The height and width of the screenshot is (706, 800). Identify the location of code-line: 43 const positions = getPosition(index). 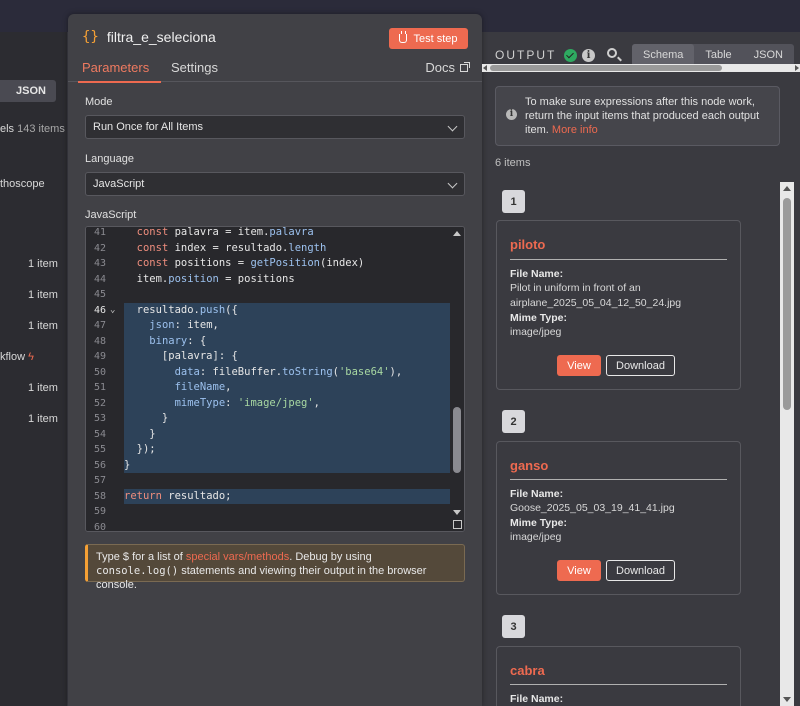
(269, 264).